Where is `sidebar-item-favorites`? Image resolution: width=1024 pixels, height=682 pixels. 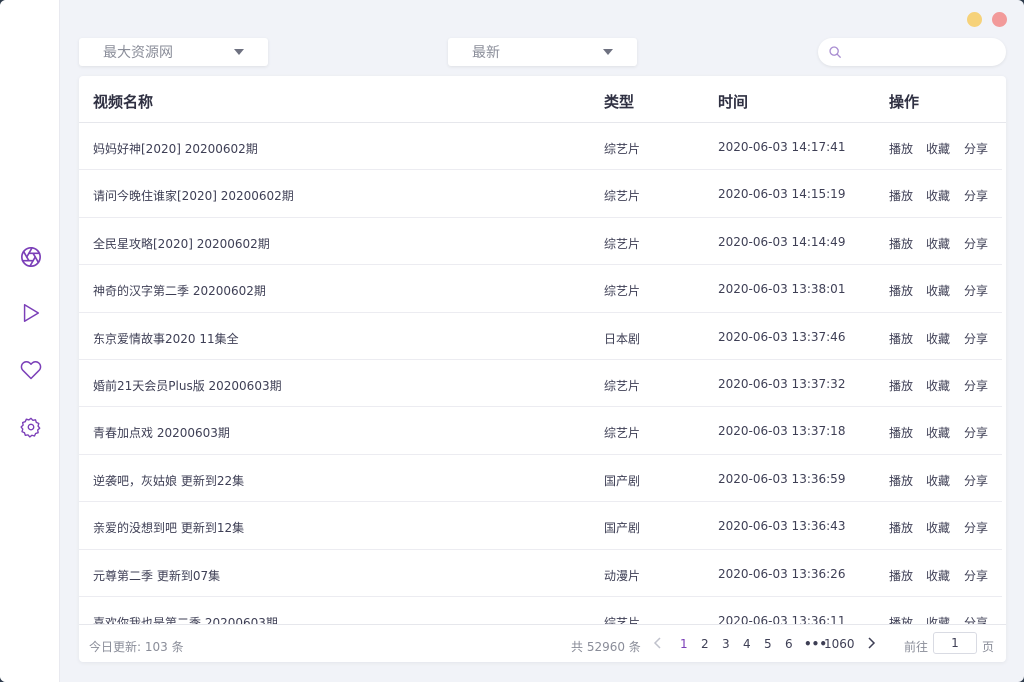
sidebar-item-favorites is located at coordinates (31, 370).